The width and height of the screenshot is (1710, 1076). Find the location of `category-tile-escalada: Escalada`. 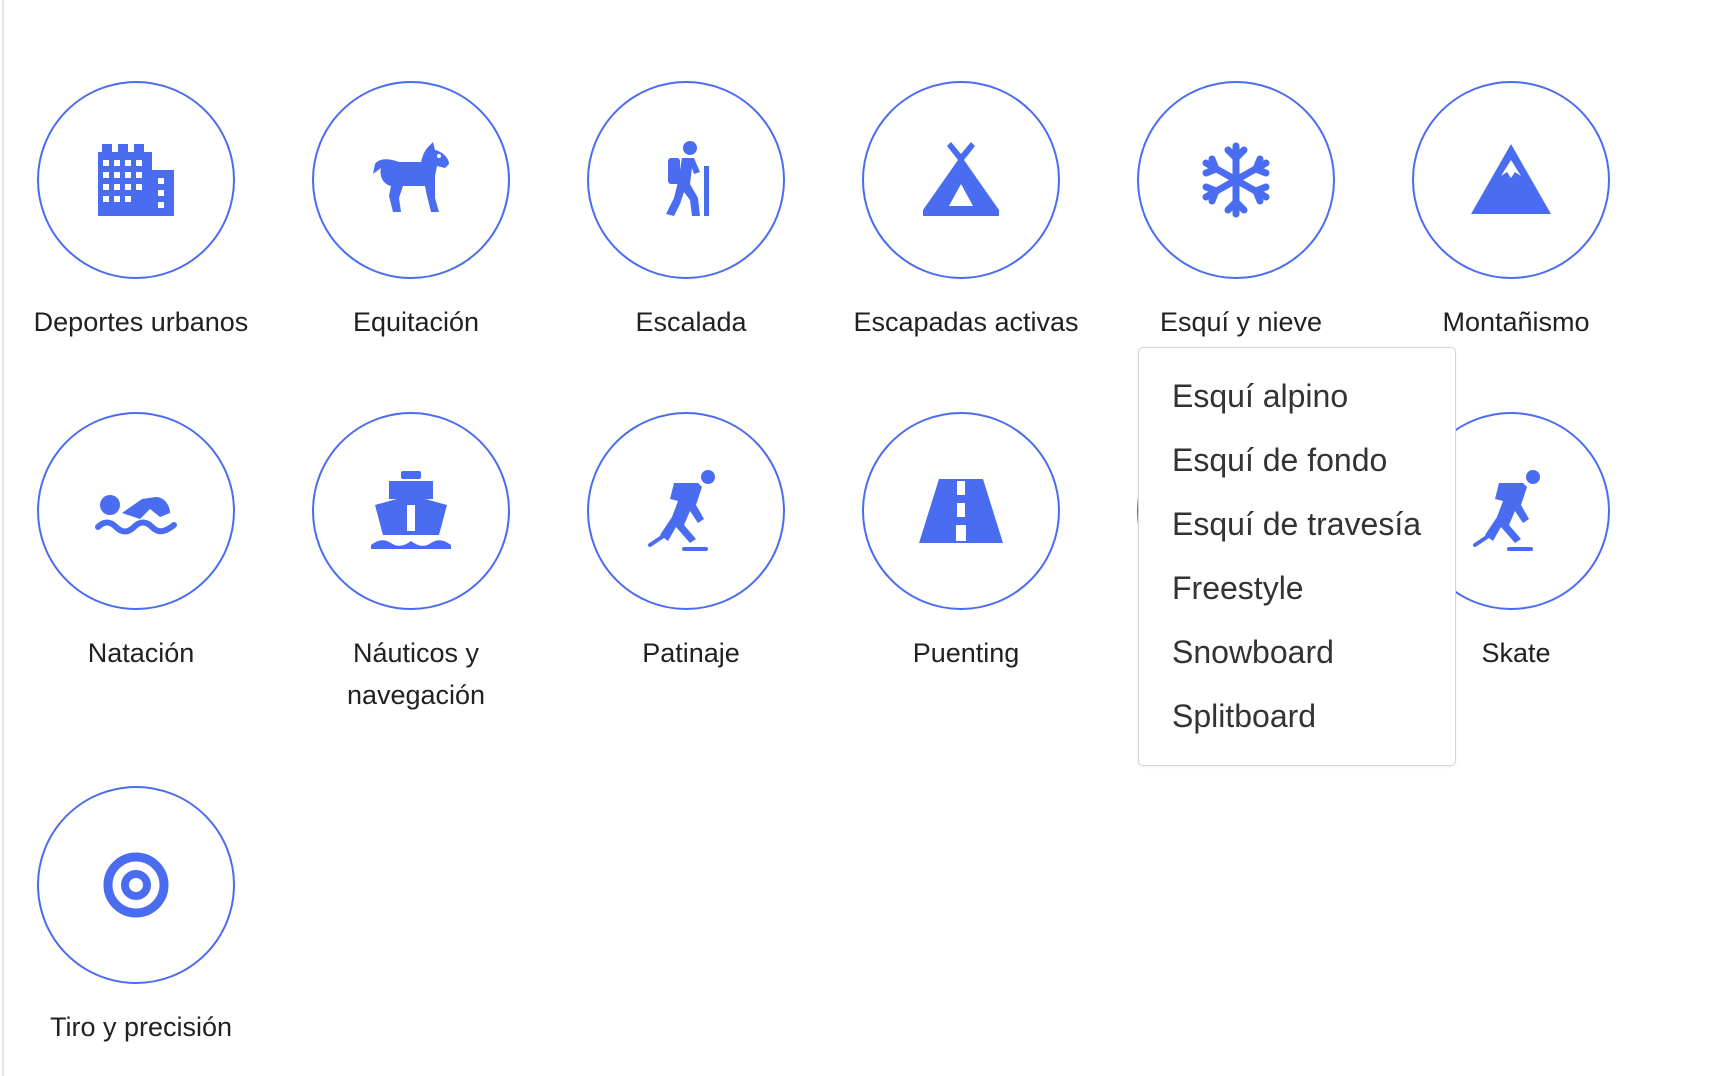

category-tile-escalada: Escalada is located at coordinates (691, 212).